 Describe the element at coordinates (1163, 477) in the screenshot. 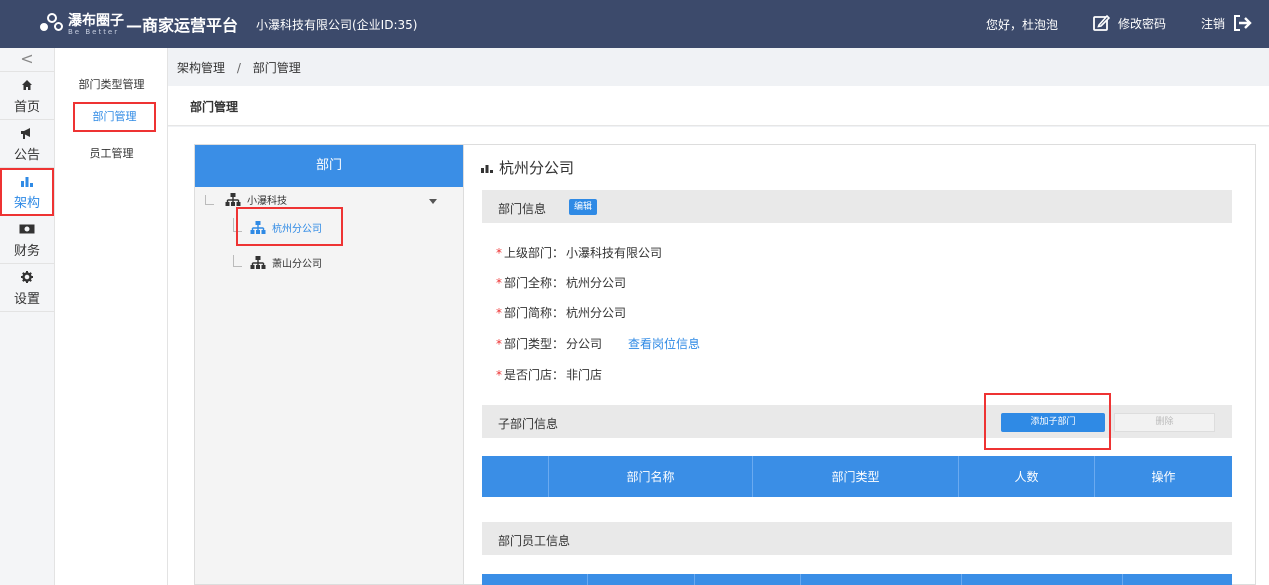

I see `column-header-actions: 操作` at that location.